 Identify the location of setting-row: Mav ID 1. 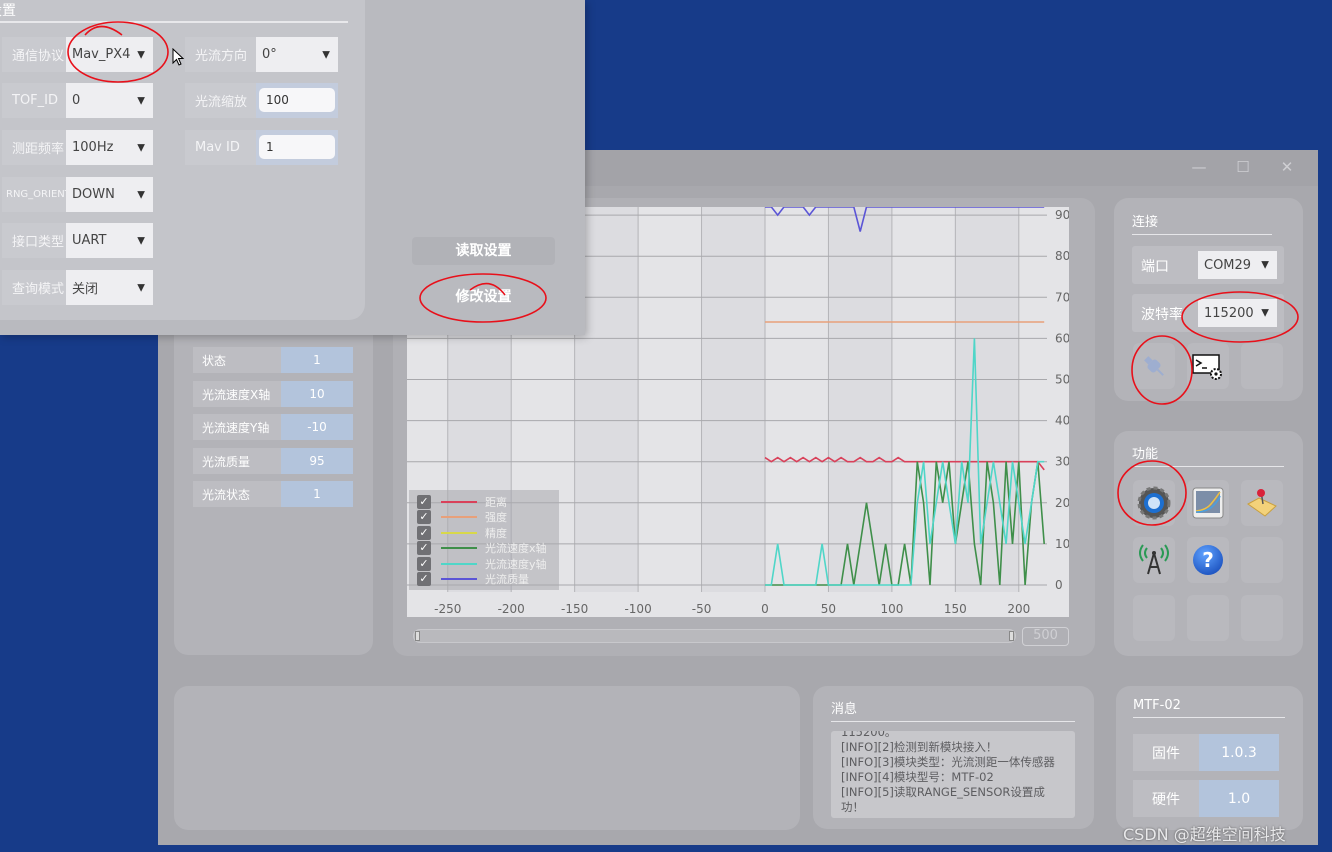
(261, 147).